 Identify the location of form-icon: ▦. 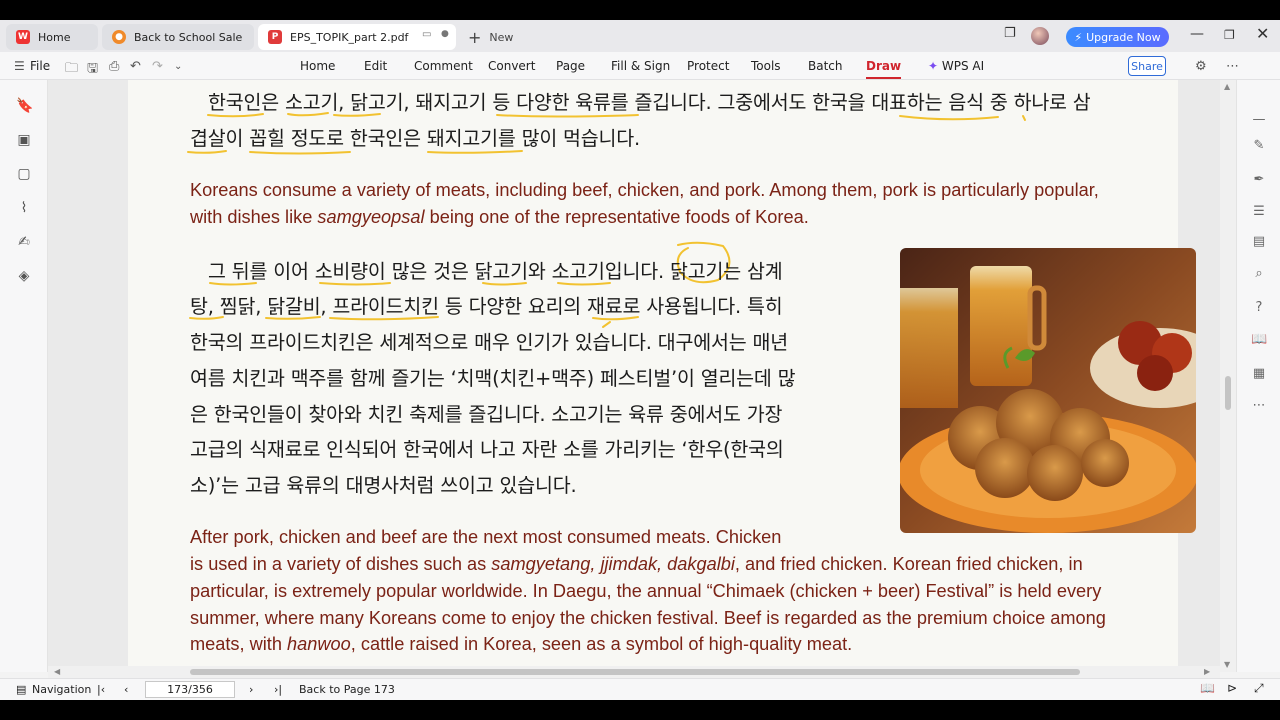
(1259, 373).